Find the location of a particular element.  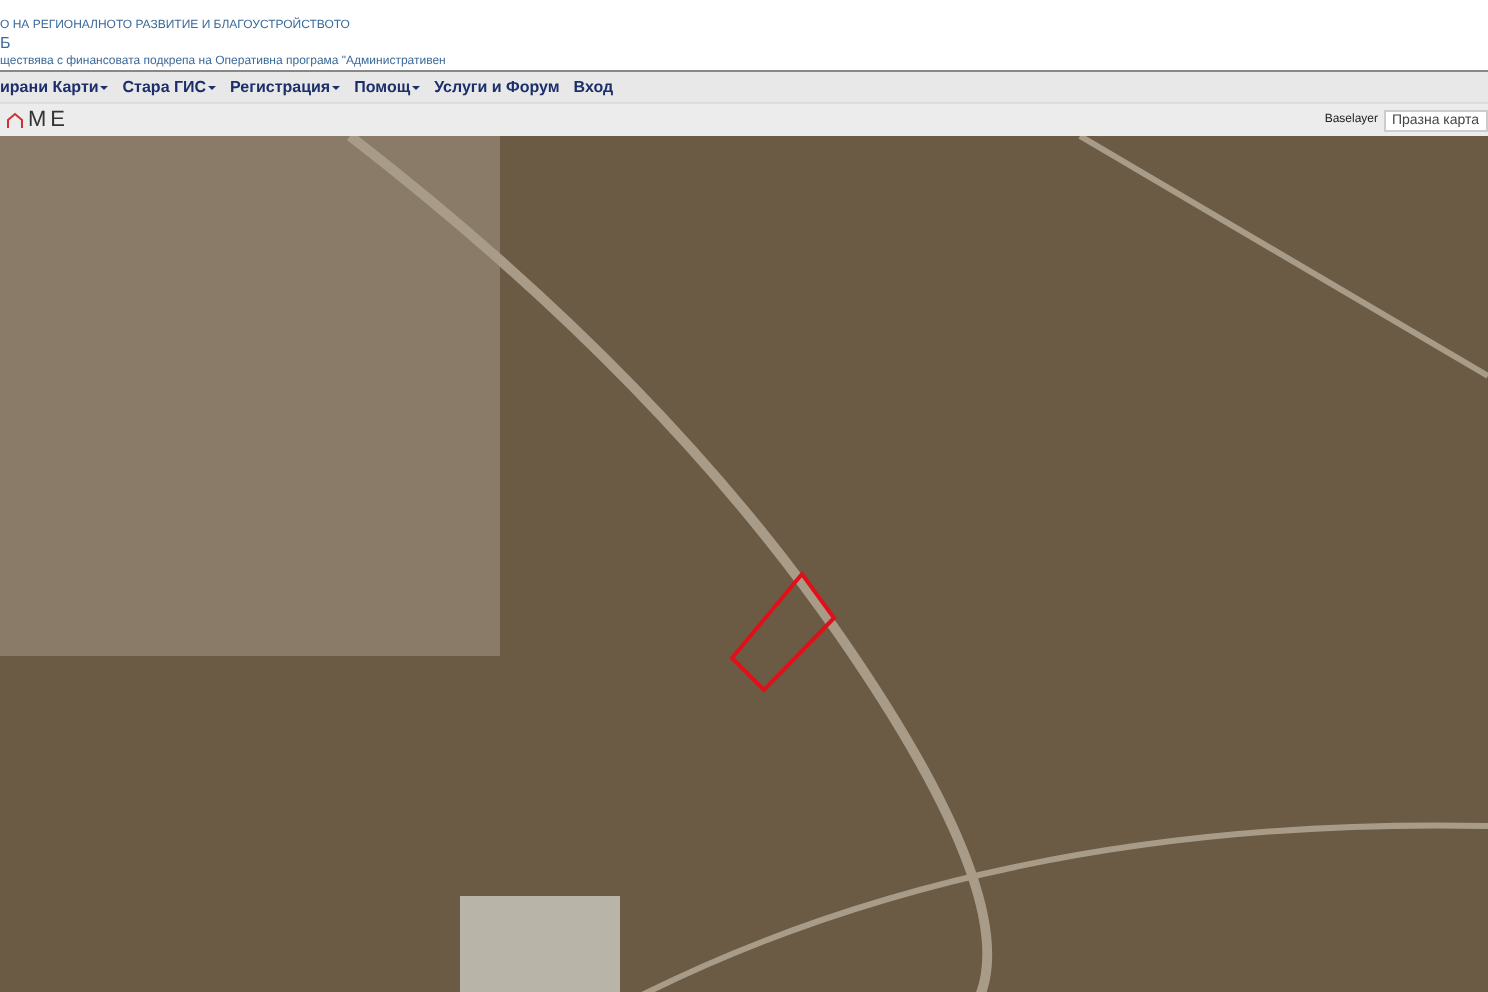

menu-item: Услуги и Форум is located at coordinates (497, 87).